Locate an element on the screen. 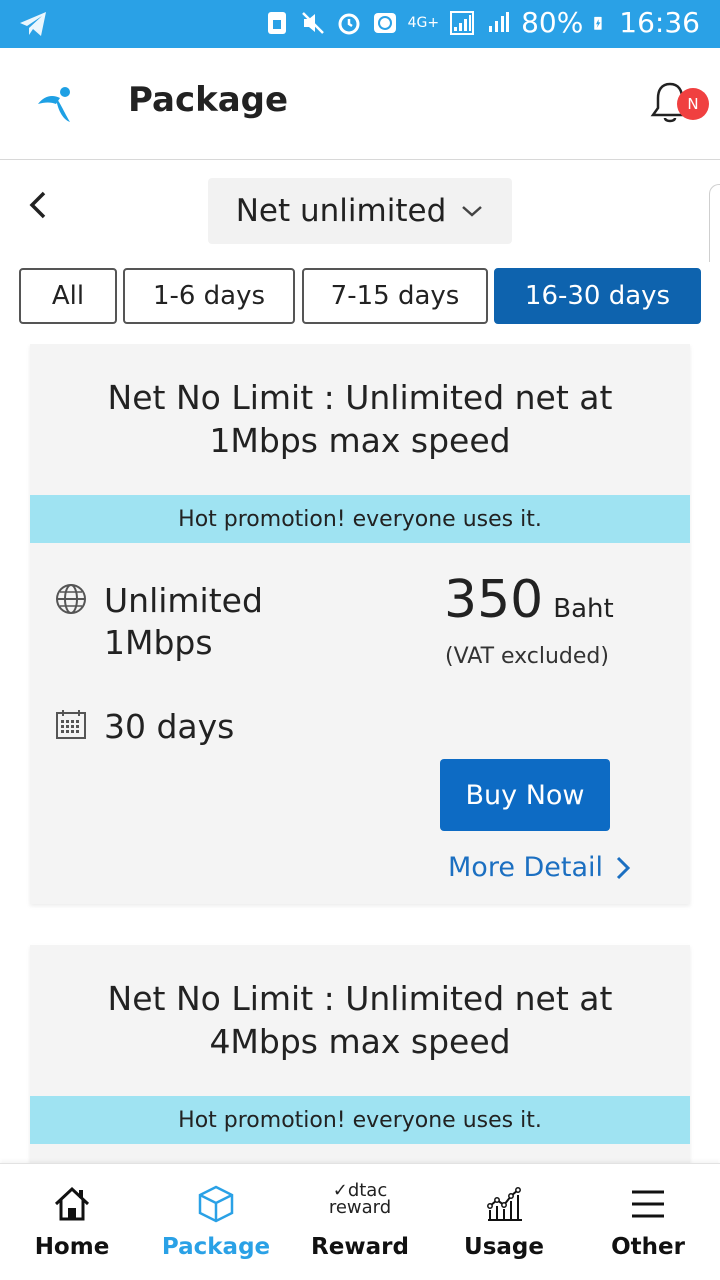  globe-icon is located at coordinates (71, 599).